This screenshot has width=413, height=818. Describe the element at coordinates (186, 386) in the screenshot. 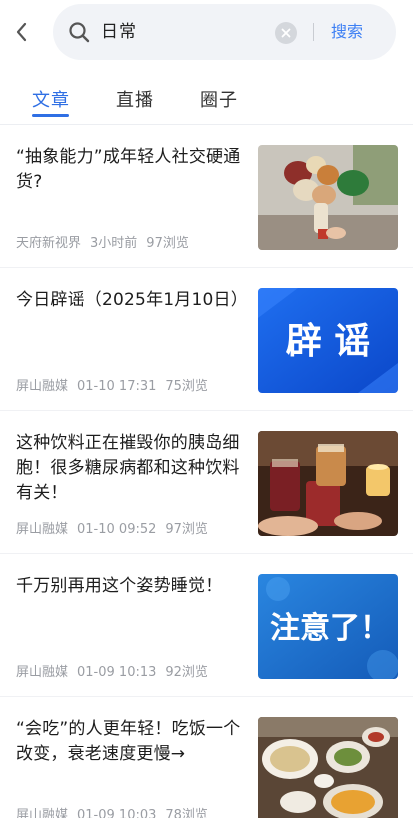

I see `article-views: 75浏览` at that location.